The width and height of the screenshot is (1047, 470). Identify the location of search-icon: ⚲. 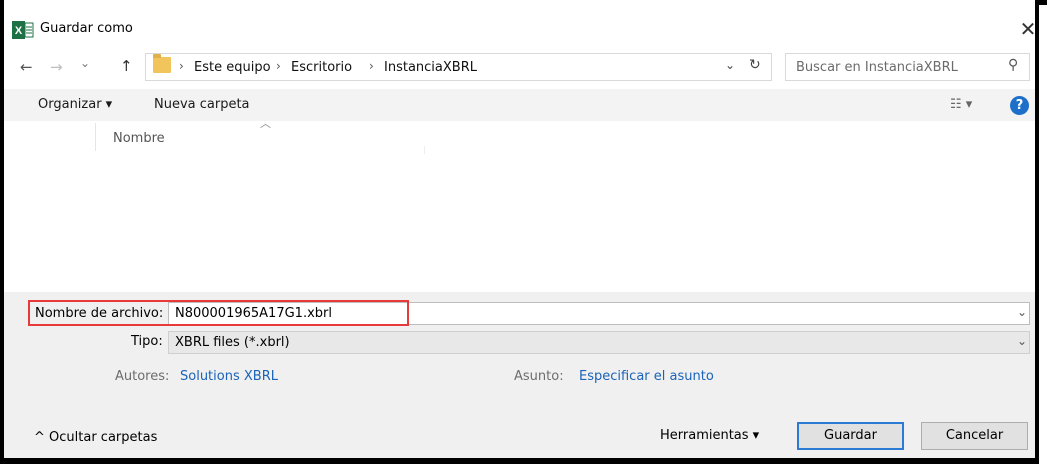
(1013, 65).